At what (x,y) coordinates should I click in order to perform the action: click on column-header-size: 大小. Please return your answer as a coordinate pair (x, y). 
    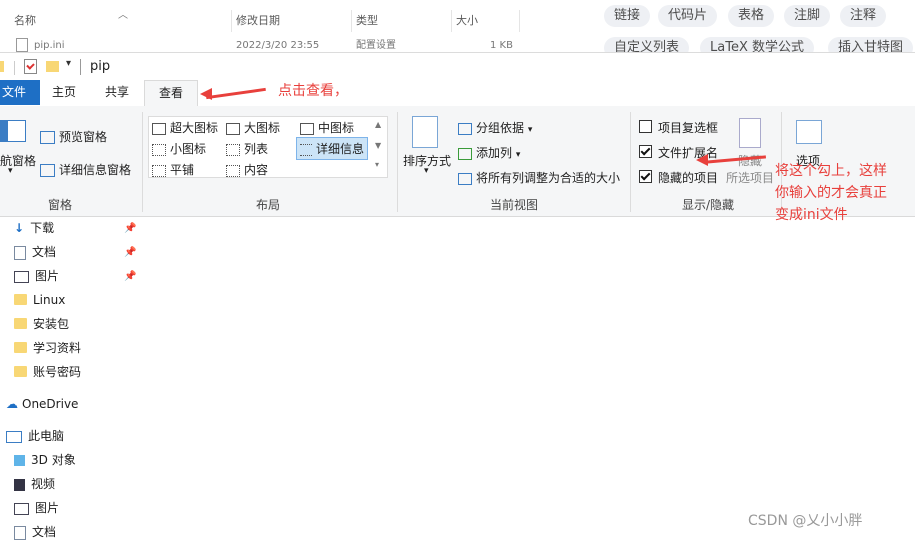
    Looking at the image, I should click on (486, 21).